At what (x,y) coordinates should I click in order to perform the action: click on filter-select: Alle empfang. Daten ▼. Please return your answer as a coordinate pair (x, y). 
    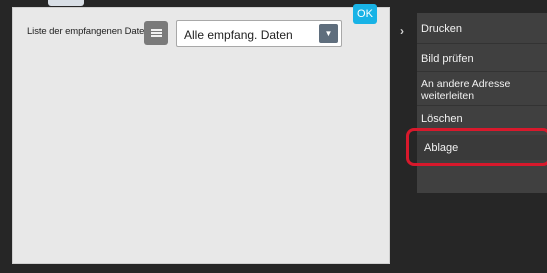
    Looking at the image, I should click on (259, 33).